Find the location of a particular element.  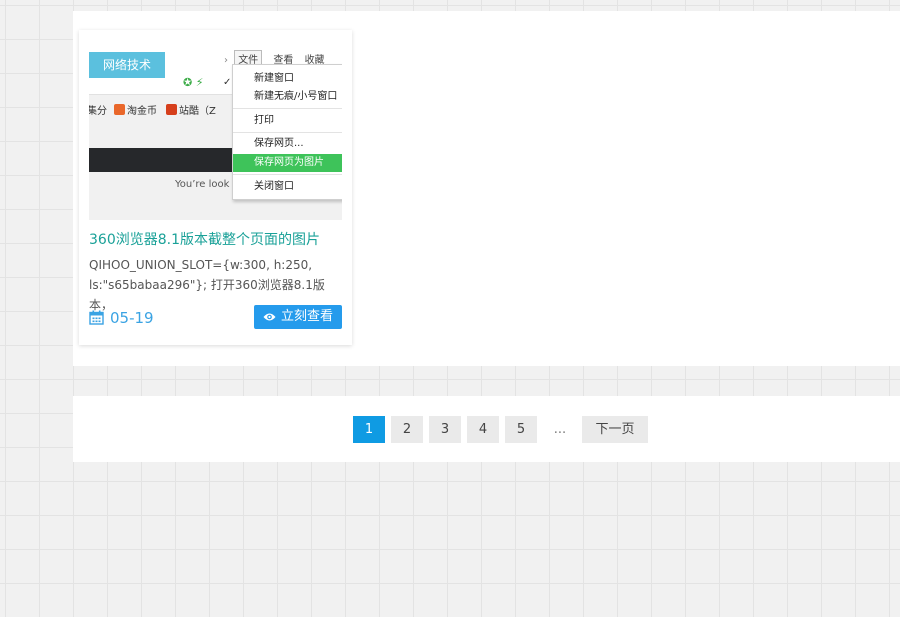

post-title: 360浏览器8.1版本截整个页面的图片 is located at coordinates (204, 239).